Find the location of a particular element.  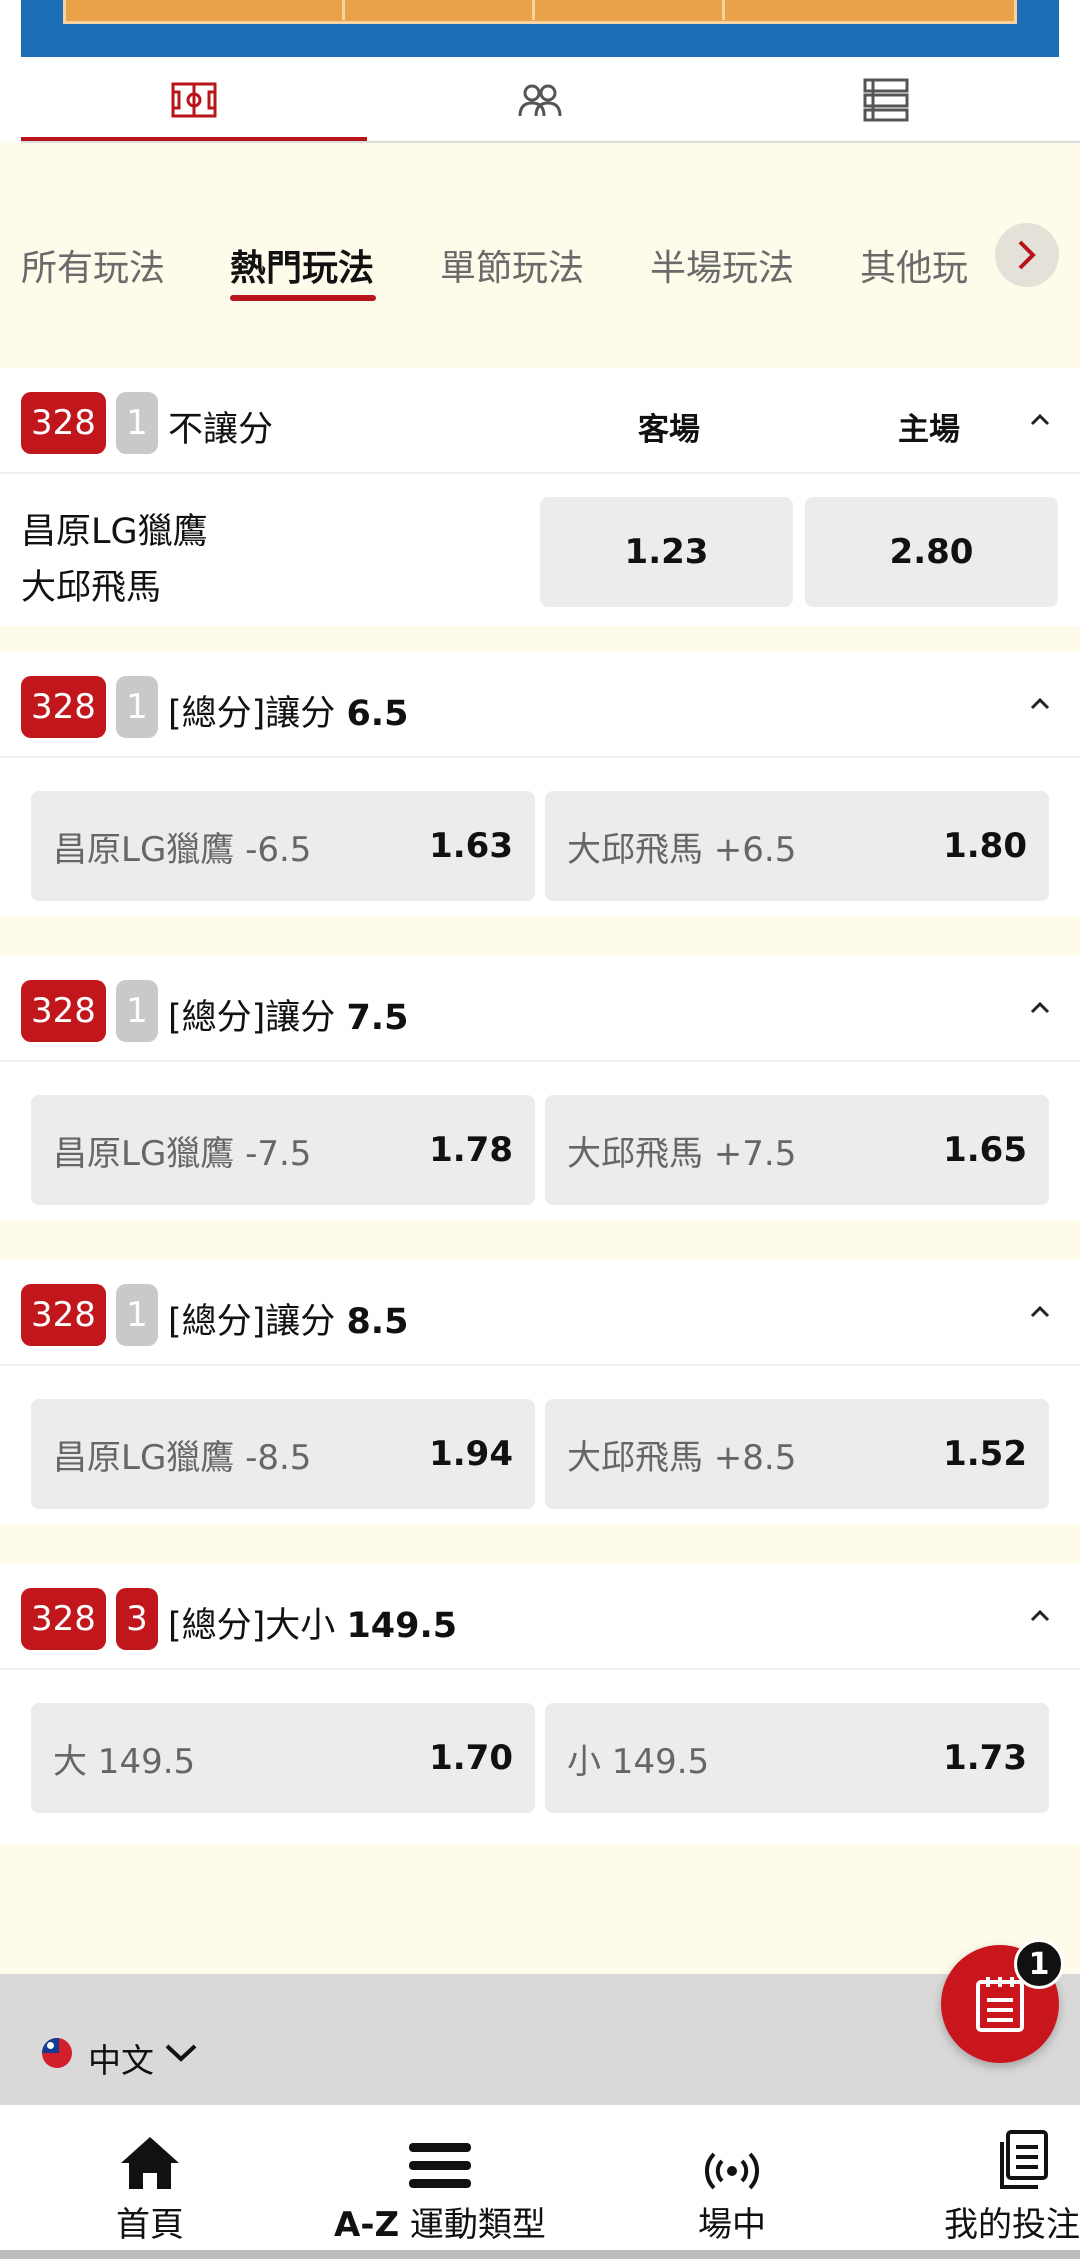

tab-list is located at coordinates (886, 100).